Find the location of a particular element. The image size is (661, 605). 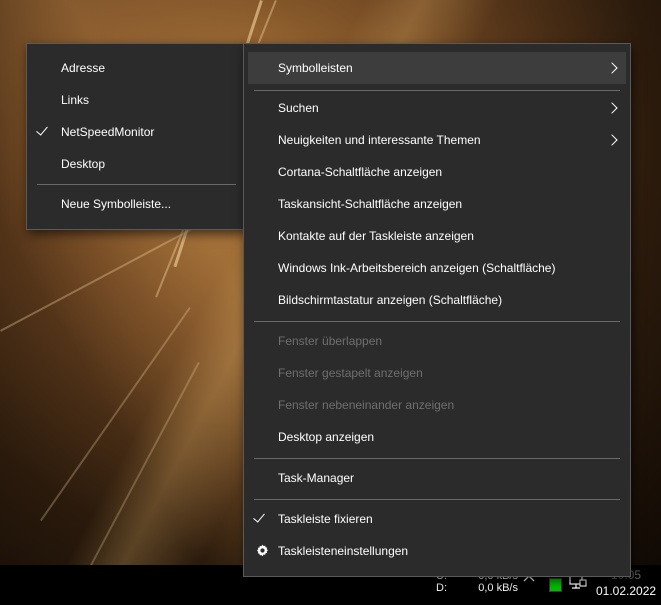

menu-item-label: Taskleisteneinstellungen is located at coordinates (343, 551).